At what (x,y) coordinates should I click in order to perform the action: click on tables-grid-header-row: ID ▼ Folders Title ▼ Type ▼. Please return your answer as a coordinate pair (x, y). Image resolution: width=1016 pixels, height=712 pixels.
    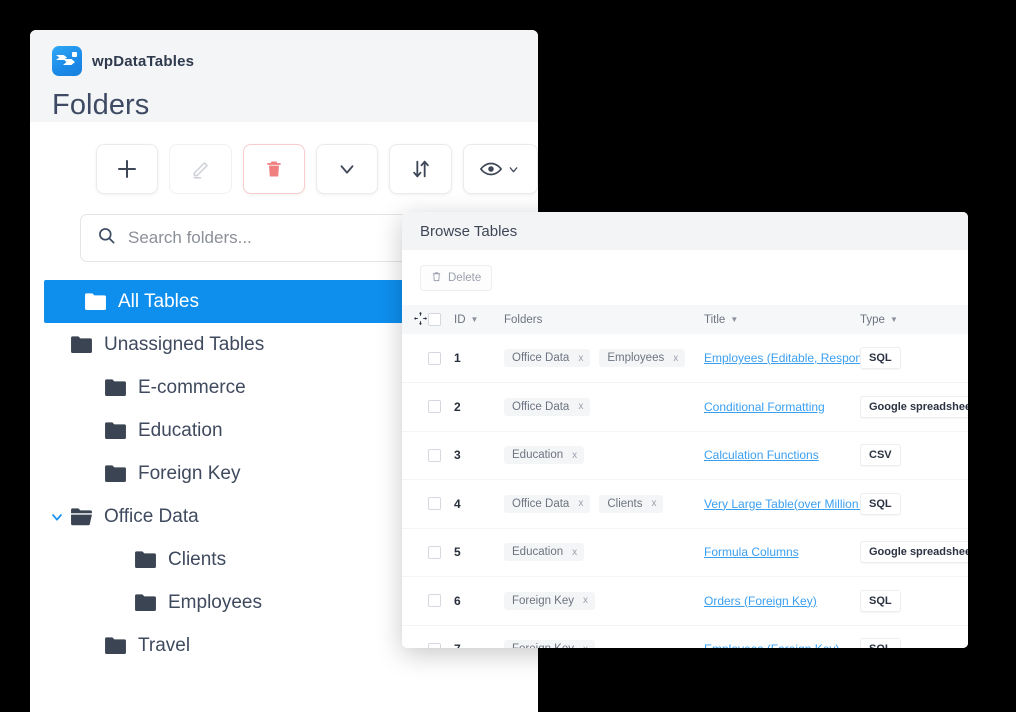
    Looking at the image, I should click on (685, 319).